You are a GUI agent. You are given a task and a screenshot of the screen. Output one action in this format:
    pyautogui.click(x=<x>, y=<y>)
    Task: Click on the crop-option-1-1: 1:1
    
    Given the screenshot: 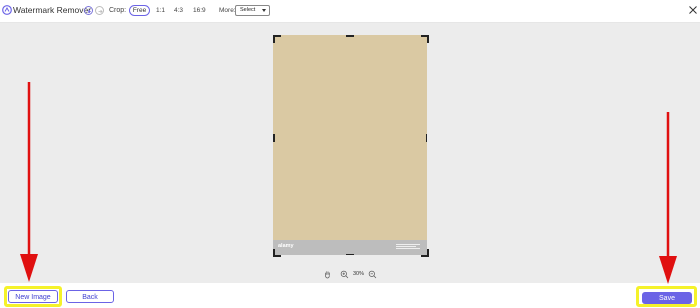 What is the action you would take?
    pyautogui.click(x=160, y=10)
    